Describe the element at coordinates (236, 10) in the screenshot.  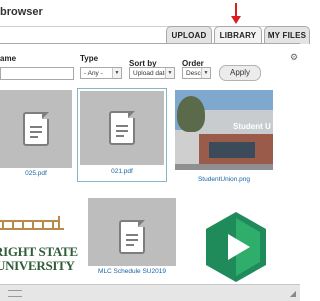
I see `annotation-arrow-shaft` at that location.